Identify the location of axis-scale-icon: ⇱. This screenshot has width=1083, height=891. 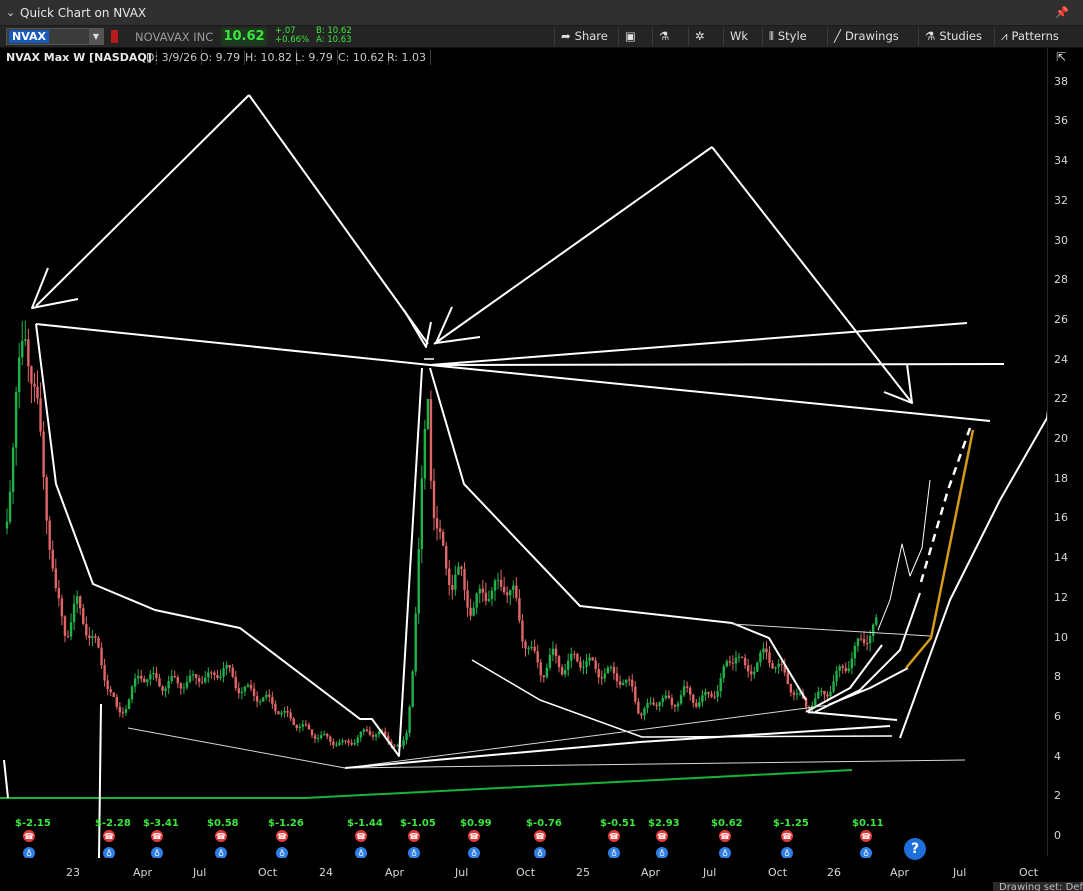
(1061, 57).